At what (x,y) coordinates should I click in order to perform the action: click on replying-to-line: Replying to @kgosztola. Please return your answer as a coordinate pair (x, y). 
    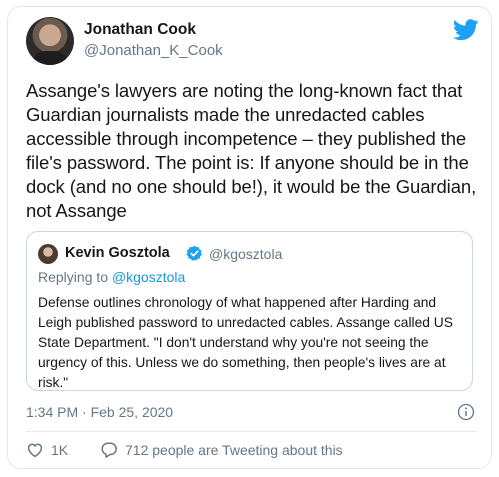
    Looking at the image, I should click on (111, 277).